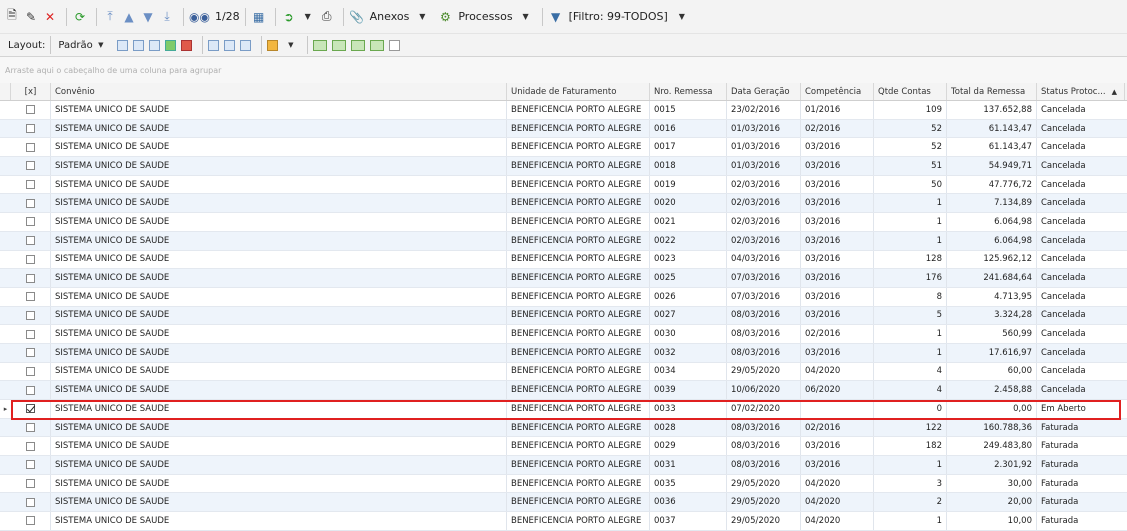 This screenshot has height=531, width=1127. What do you see at coordinates (688, 110) in the screenshot?
I see `cell-remessa: 0015` at bounding box center [688, 110].